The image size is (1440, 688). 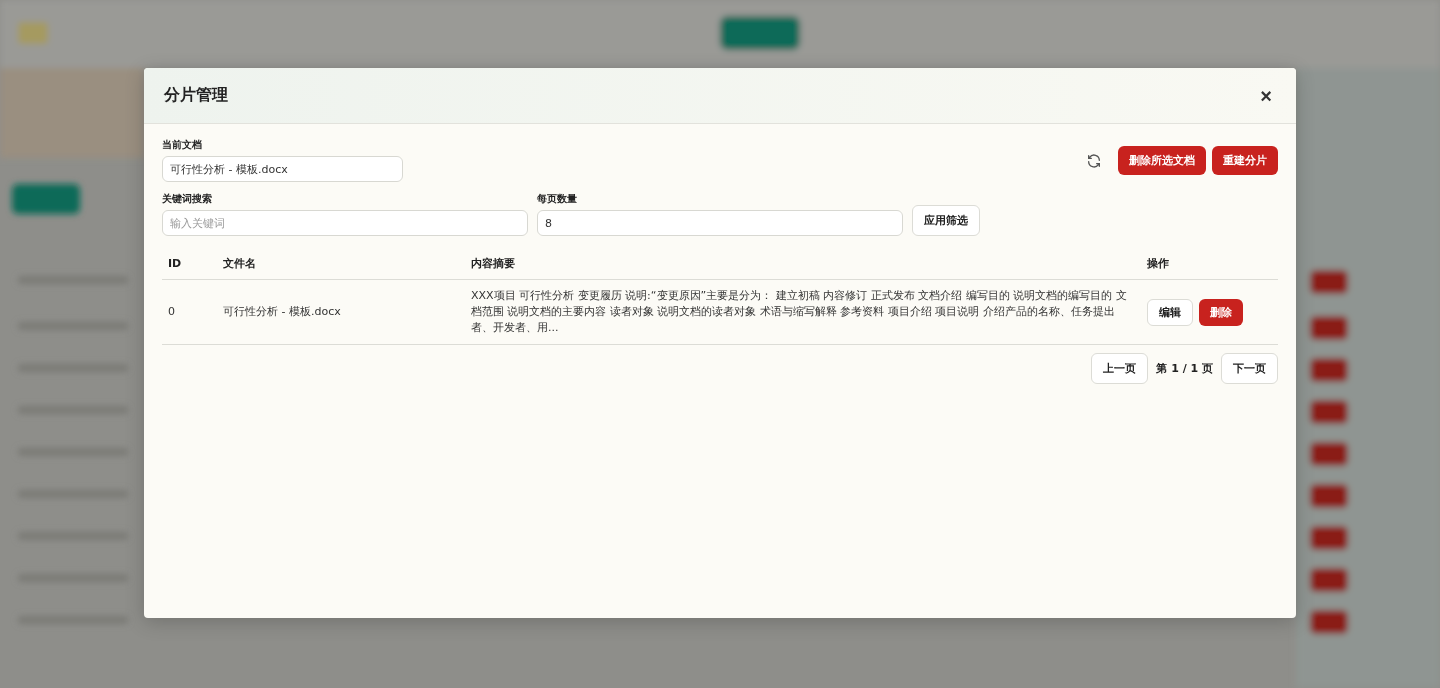 I want to click on action-button: 重建分片, so click(x=1245, y=160).